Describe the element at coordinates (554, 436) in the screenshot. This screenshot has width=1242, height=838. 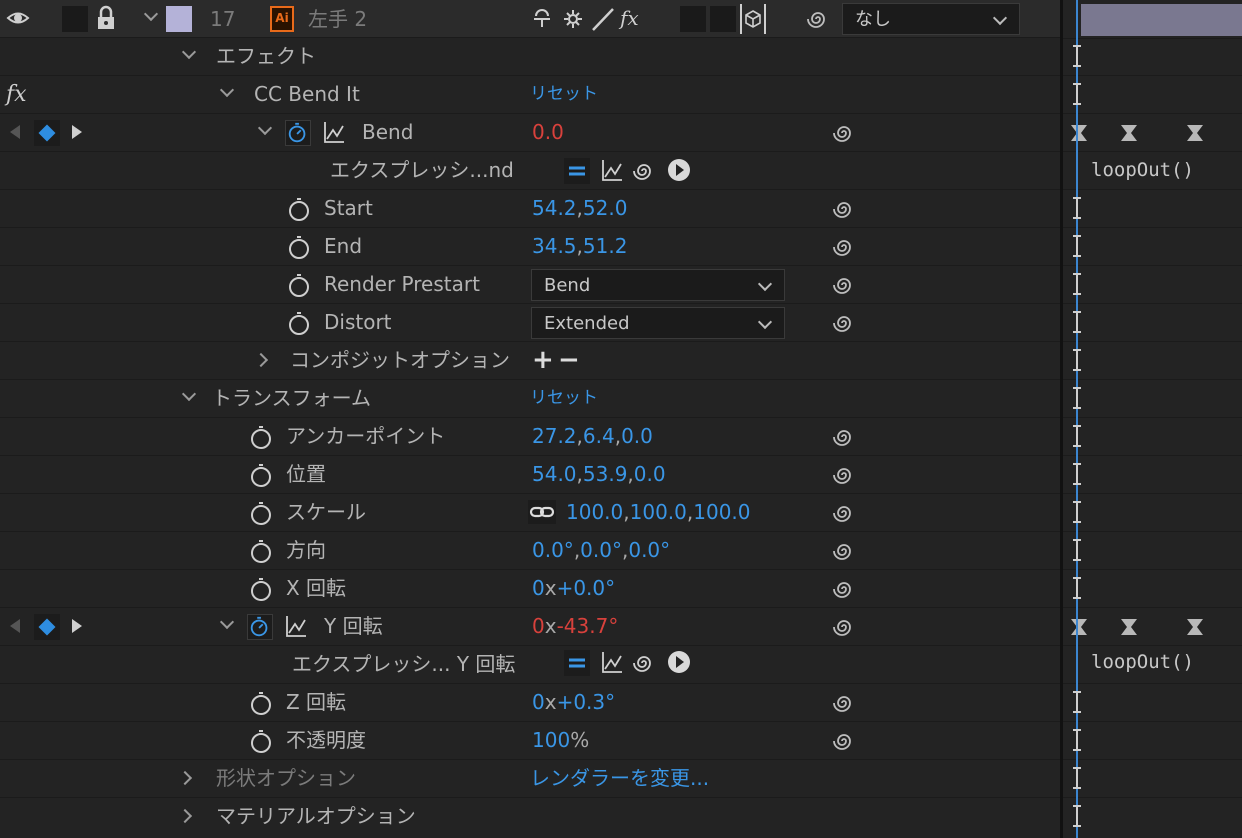
I see `anchor-x: 27.2` at that location.